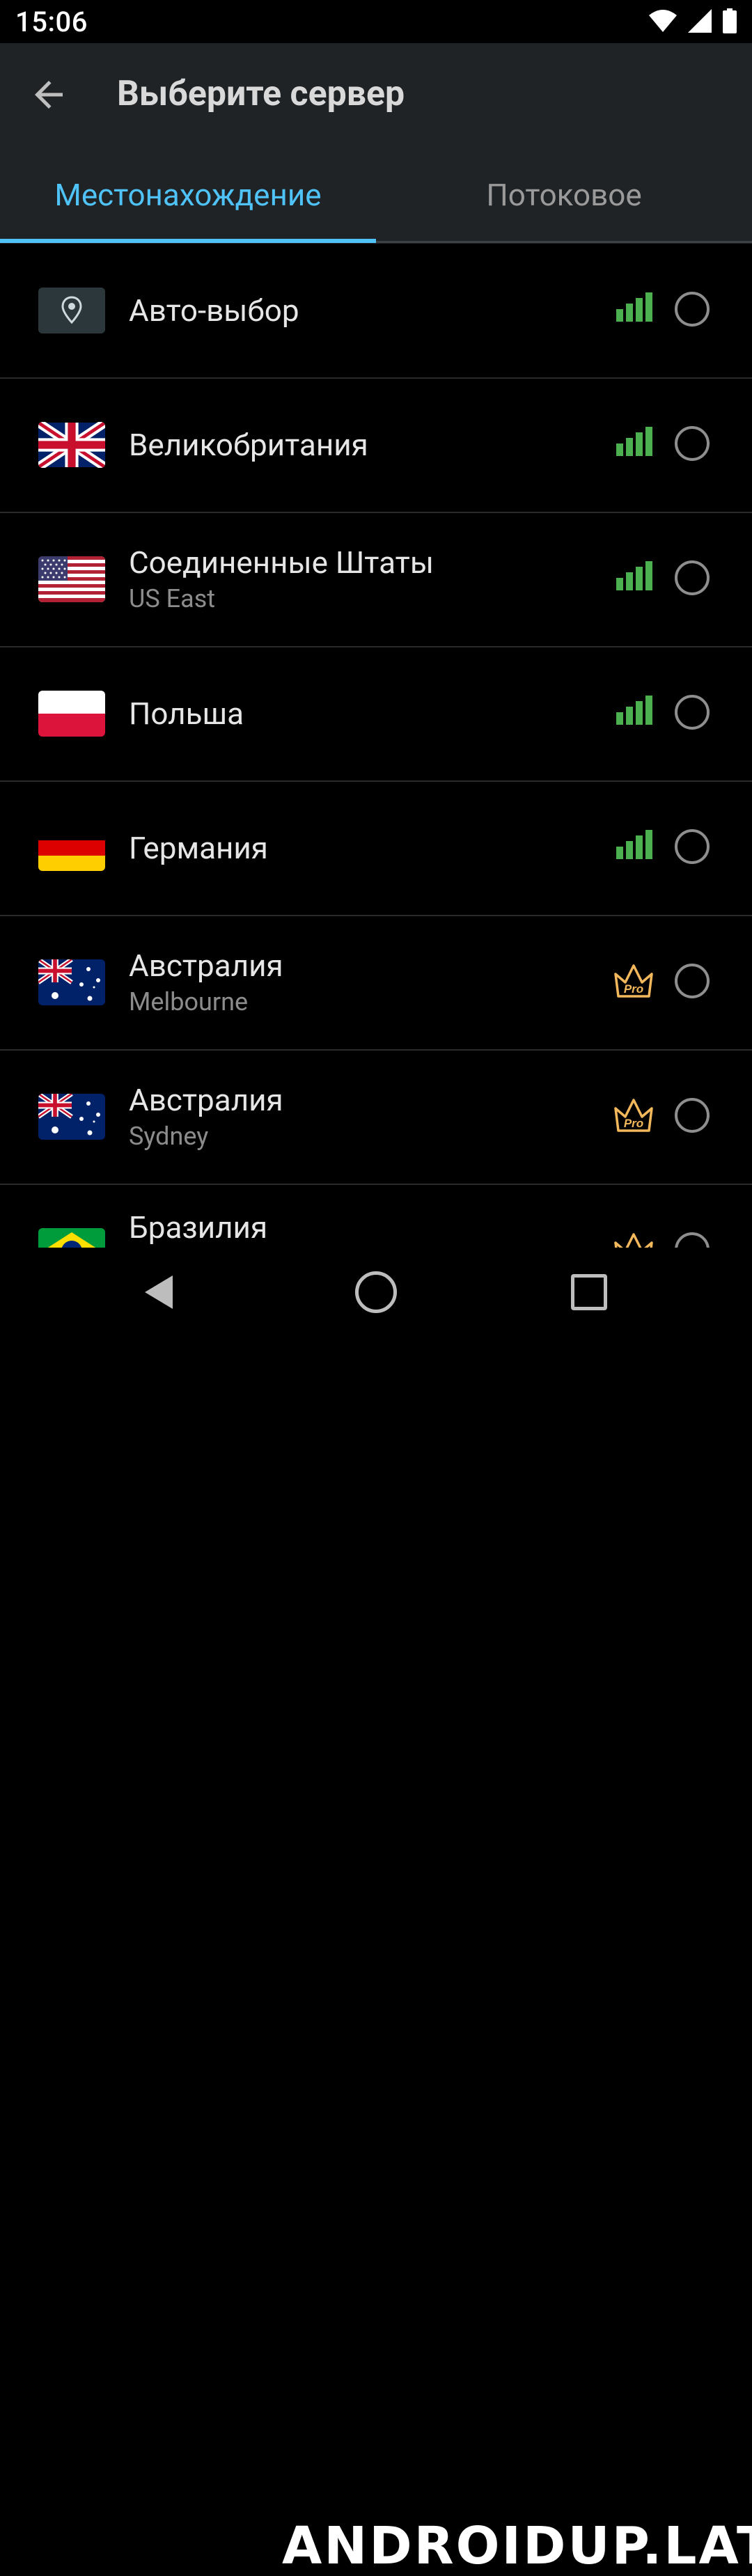 This screenshot has width=752, height=2576. What do you see at coordinates (376, 983) in the screenshot?
I see `server-row-australia-melbourne: Австралия Melbourne Pro` at bounding box center [376, 983].